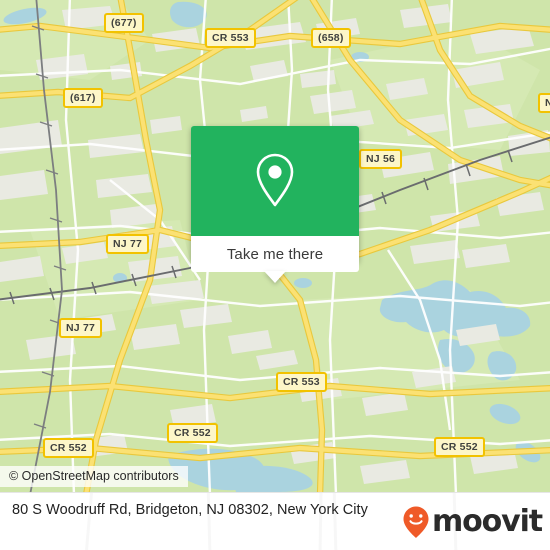 This screenshot has height=550, width=550. I want to click on take-me-there-button: Take me there, so click(275, 259).